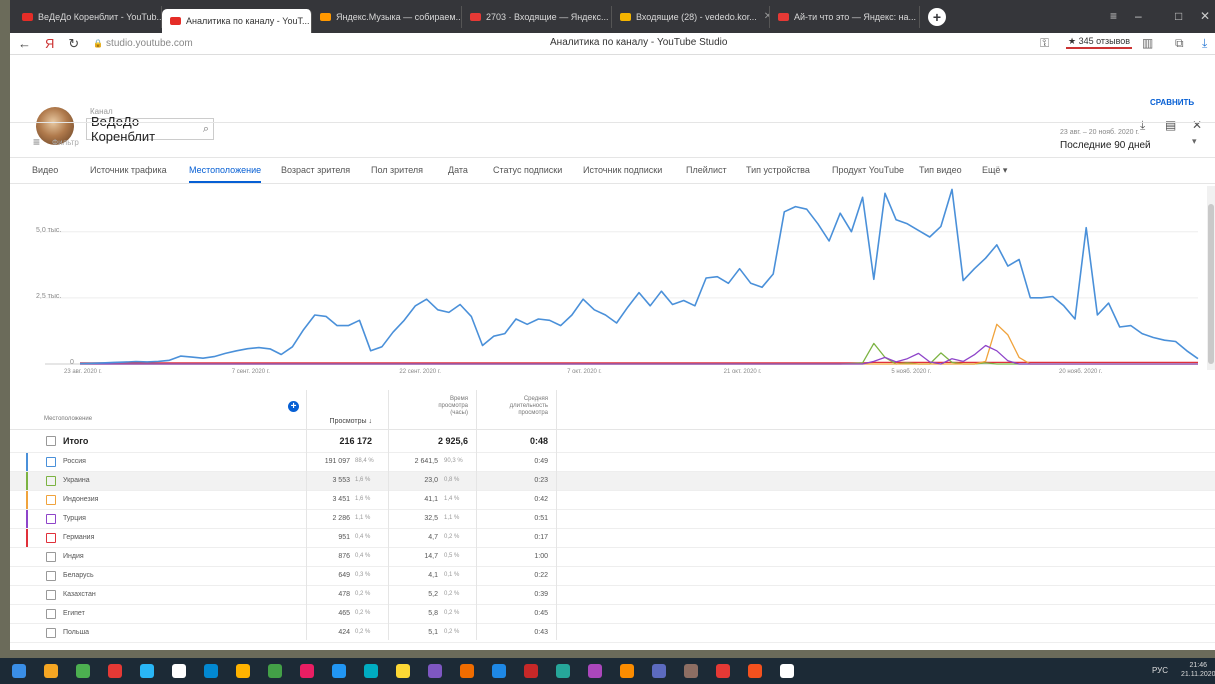 This screenshot has width=1215, height=684. What do you see at coordinates (612, 441) in the screenshot?
I see `table-total-row: Итого 216 172 2 925,6 0:48` at bounding box center [612, 441].